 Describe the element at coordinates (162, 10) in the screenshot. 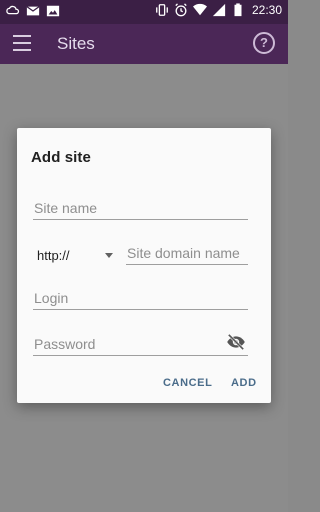

I see `vibrate-icon` at that location.